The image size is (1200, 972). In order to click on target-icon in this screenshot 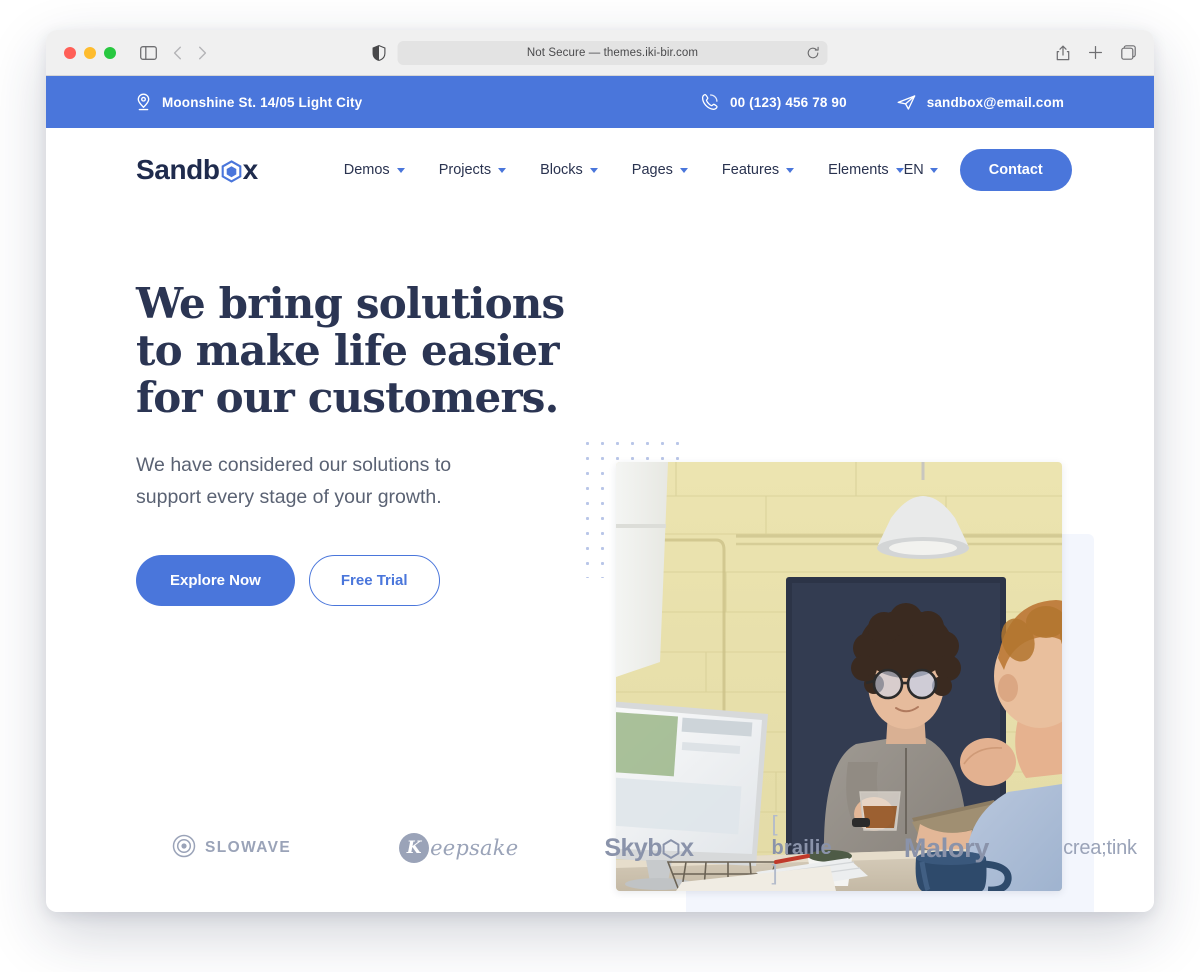, I will do `click(184, 848)`.